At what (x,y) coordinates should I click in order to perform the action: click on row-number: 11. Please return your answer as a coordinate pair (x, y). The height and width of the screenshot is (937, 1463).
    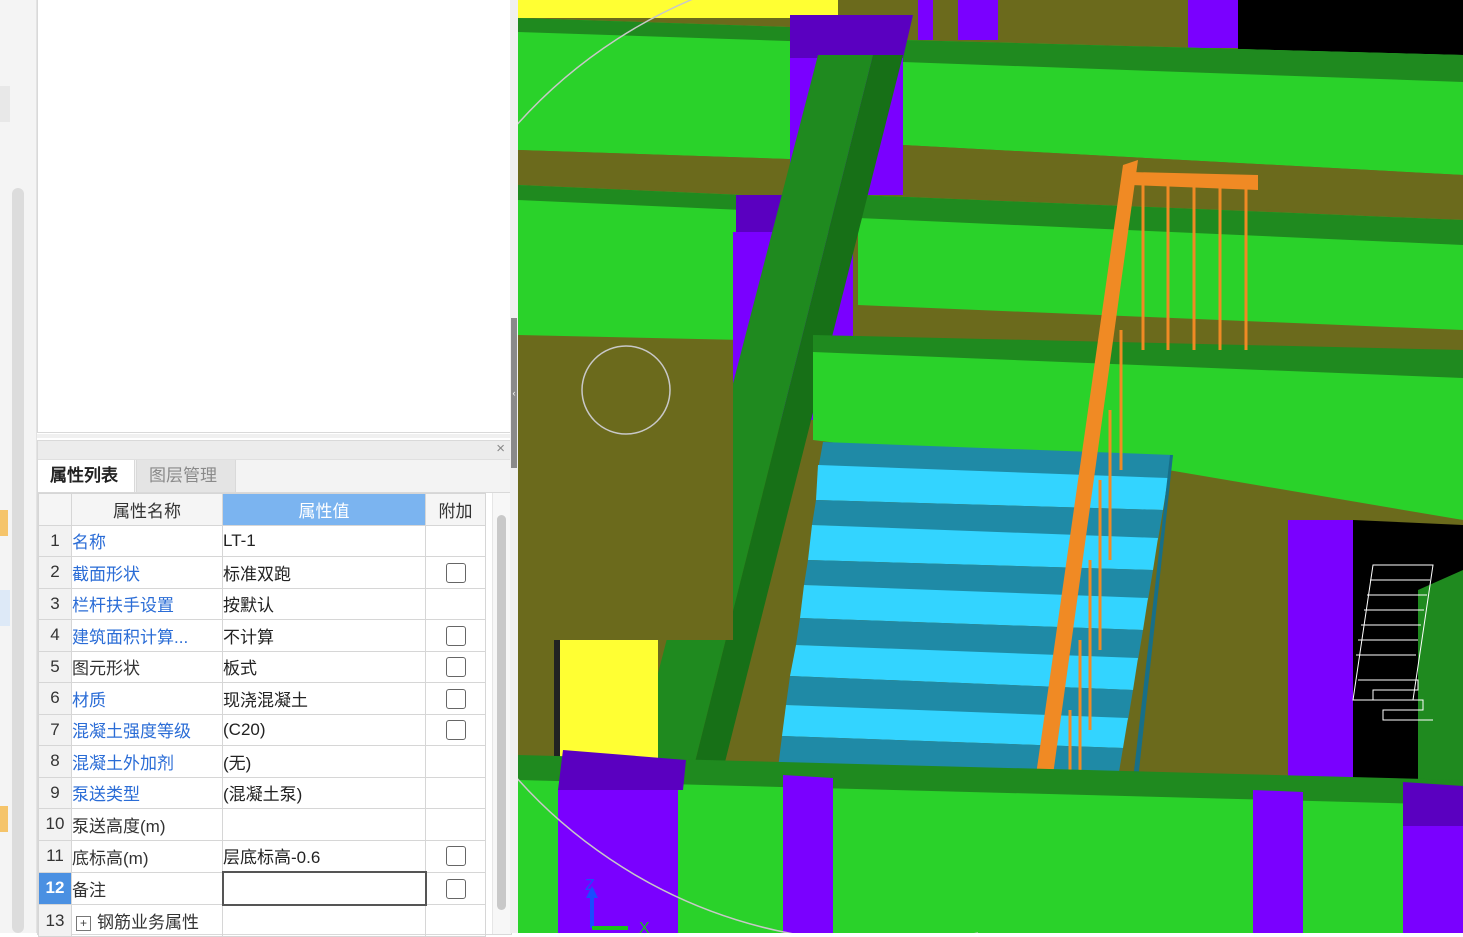
    Looking at the image, I should click on (55, 856).